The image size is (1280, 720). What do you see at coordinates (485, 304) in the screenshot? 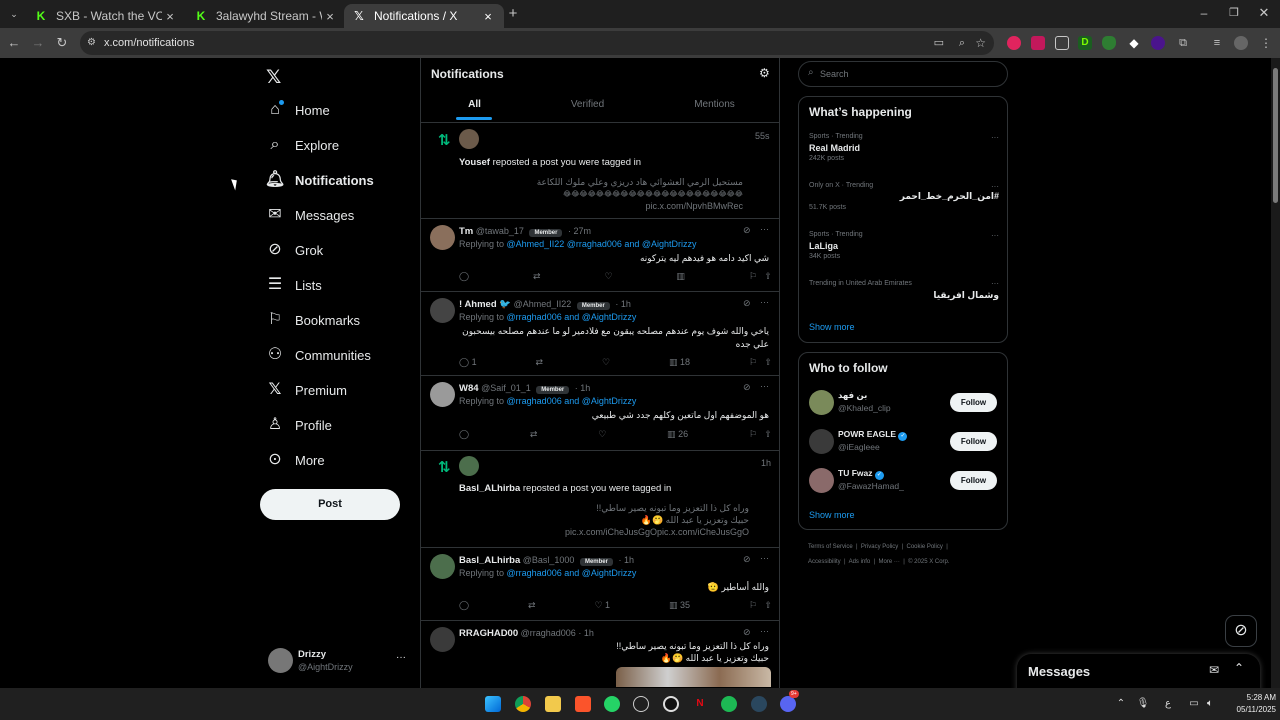
I see `author-name: ! Ahmed 🐦` at bounding box center [485, 304].